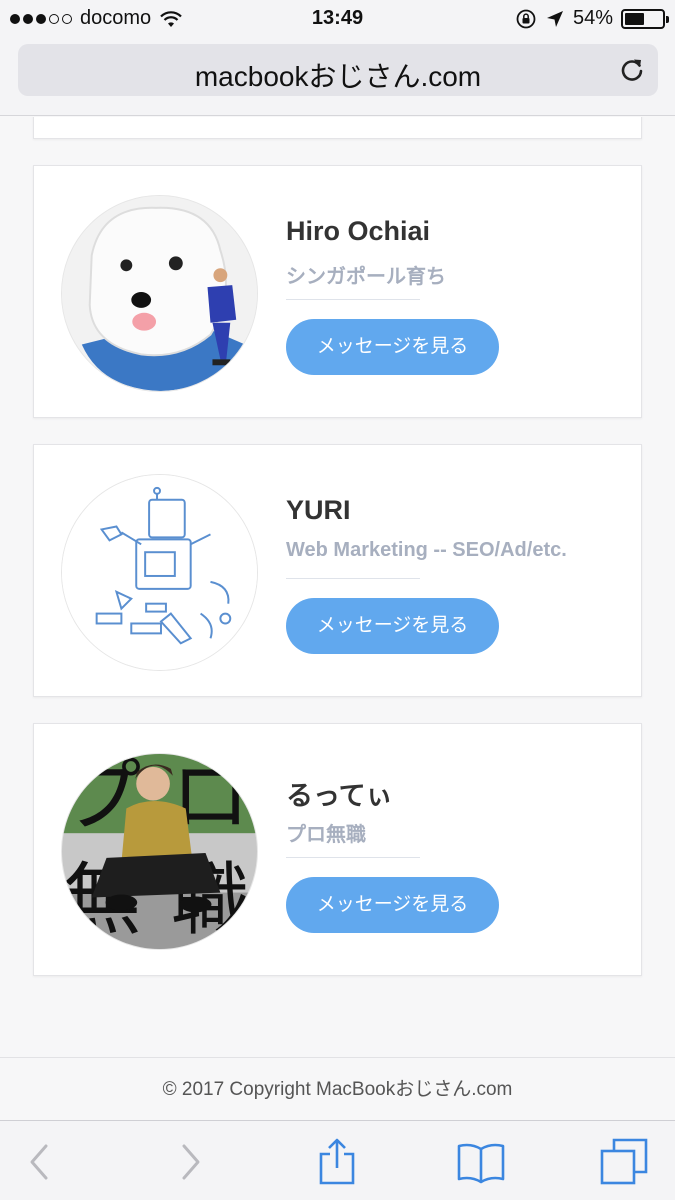 This screenshot has height=1200, width=675. What do you see at coordinates (339, 796) in the screenshot?
I see `profile-name: るってぃ` at bounding box center [339, 796].